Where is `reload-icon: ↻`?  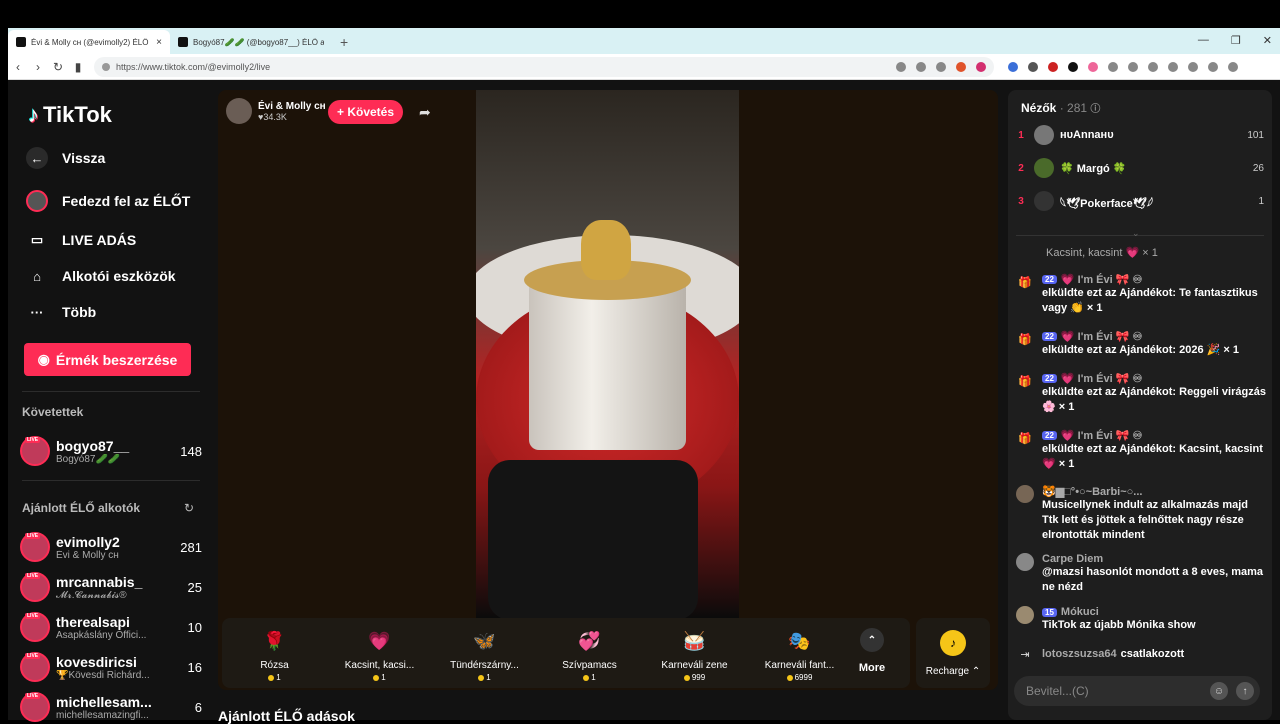
reload-icon: ↻ is located at coordinates (58, 67).